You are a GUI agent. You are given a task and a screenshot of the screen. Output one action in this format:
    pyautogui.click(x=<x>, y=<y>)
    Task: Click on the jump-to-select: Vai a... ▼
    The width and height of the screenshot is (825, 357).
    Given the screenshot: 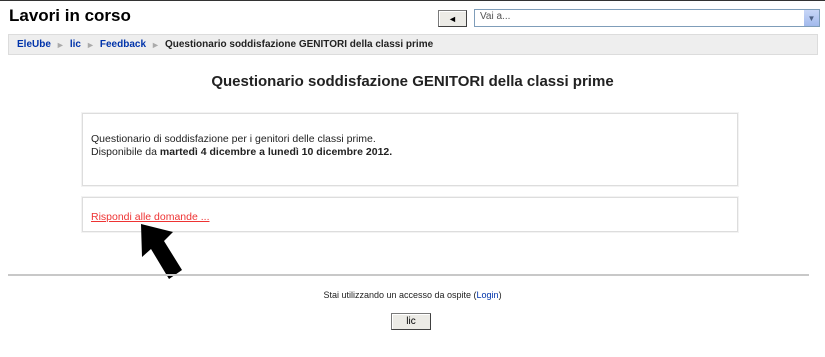 What is the action you would take?
    pyautogui.click(x=647, y=18)
    